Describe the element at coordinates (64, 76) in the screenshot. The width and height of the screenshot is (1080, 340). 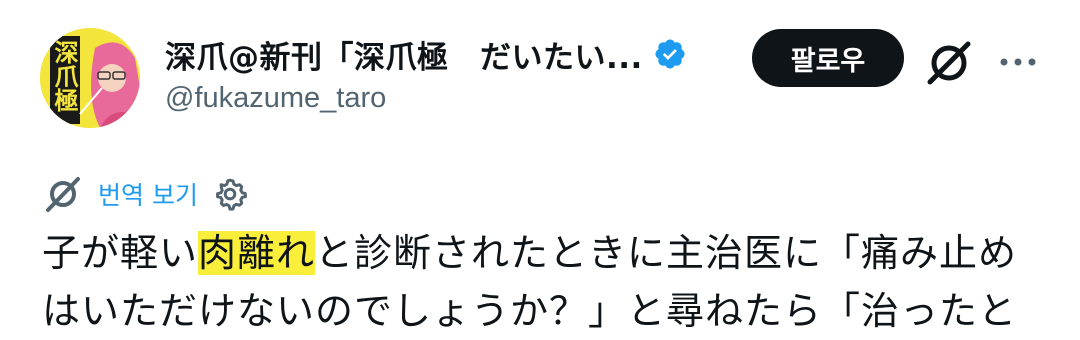
I see `avatar-title-text: 深爪極` at that location.